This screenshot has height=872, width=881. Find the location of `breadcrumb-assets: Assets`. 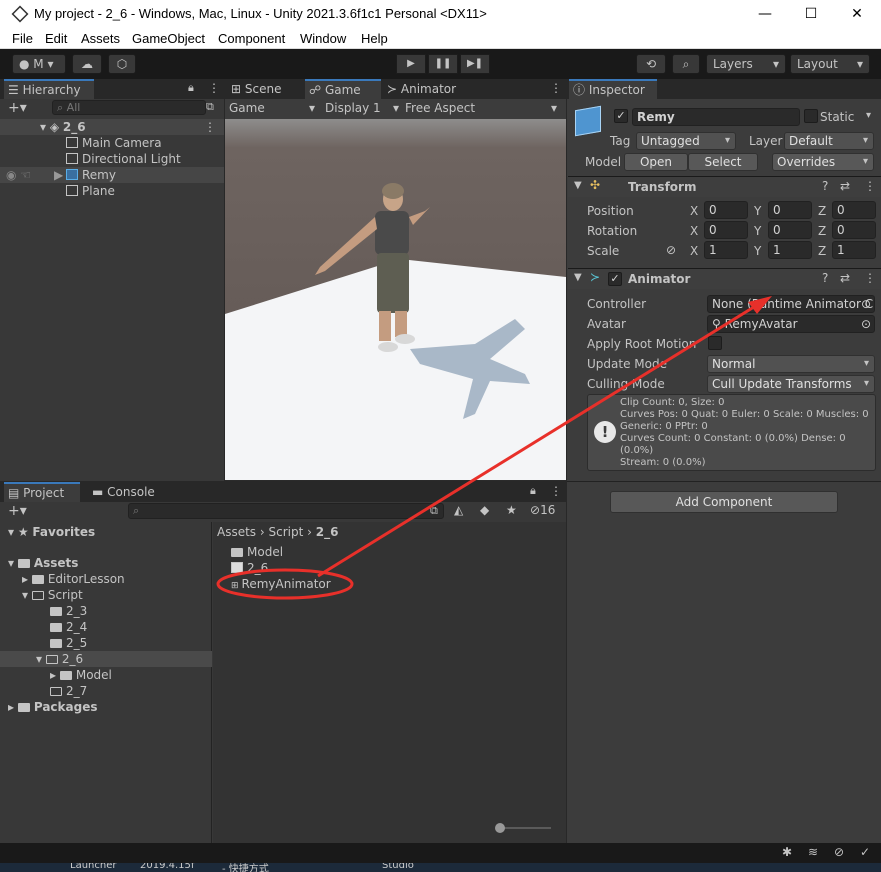

breadcrumb-assets: Assets is located at coordinates (236, 532).